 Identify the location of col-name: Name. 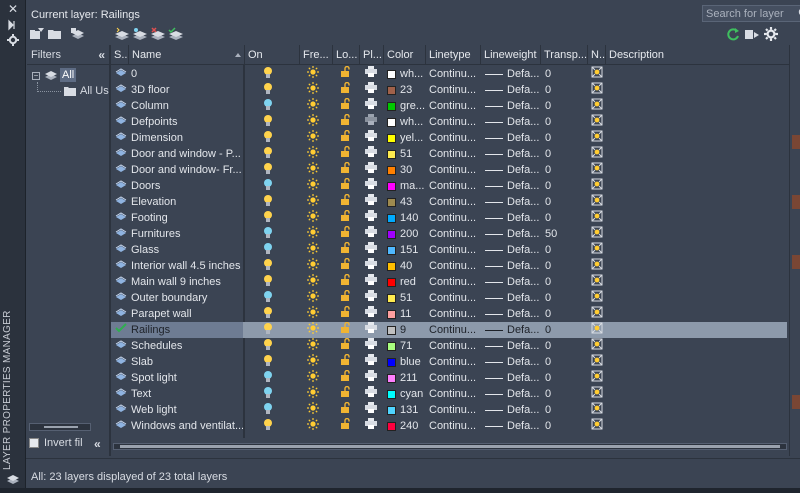
(187, 55).